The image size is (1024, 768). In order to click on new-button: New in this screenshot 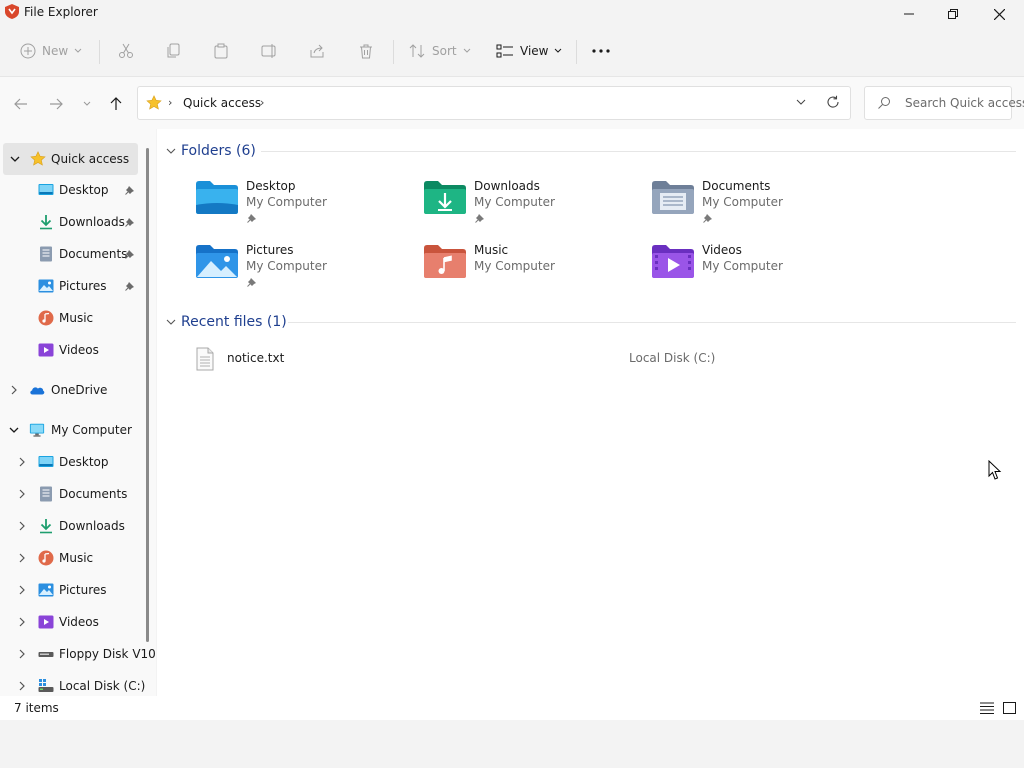, I will do `click(51, 51)`.